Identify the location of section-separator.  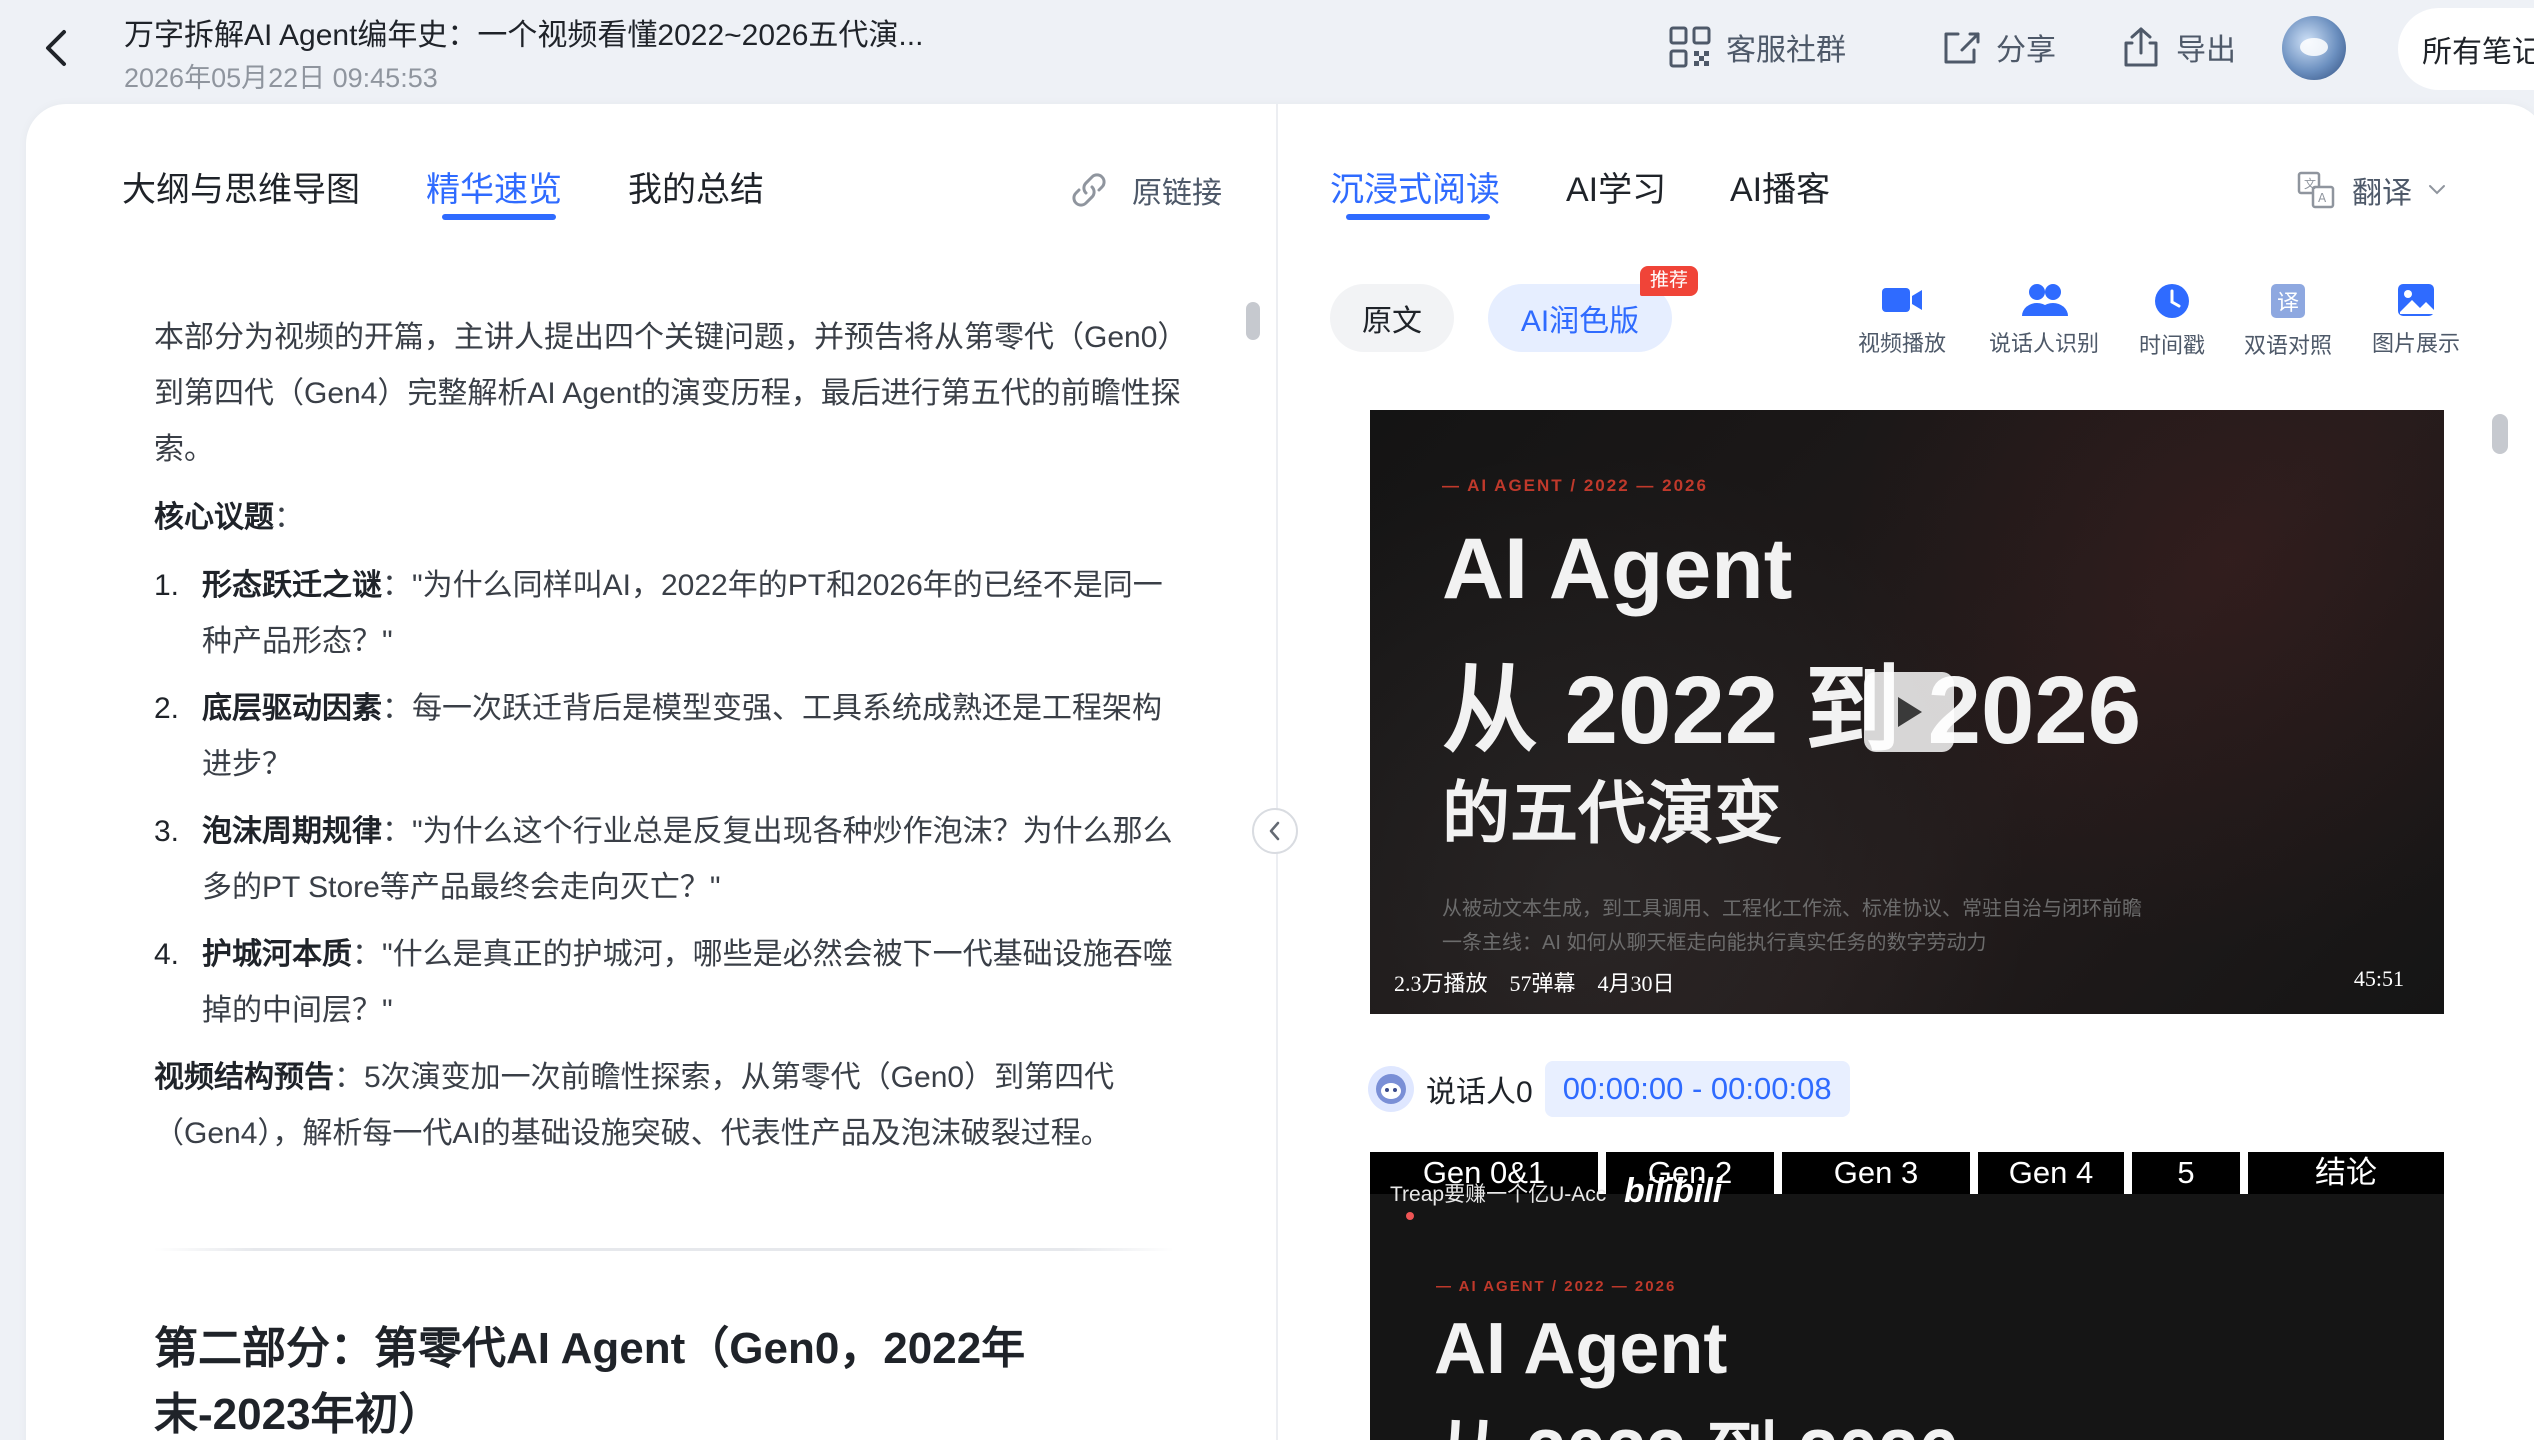
(664, 1249).